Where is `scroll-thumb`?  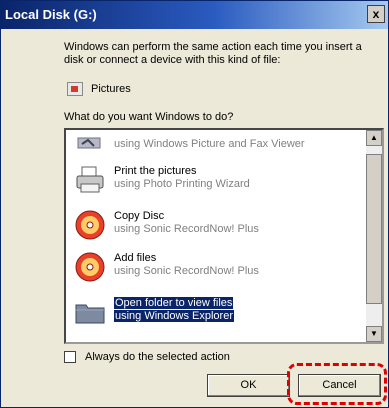 scroll-thumb is located at coordinates (374, 229).